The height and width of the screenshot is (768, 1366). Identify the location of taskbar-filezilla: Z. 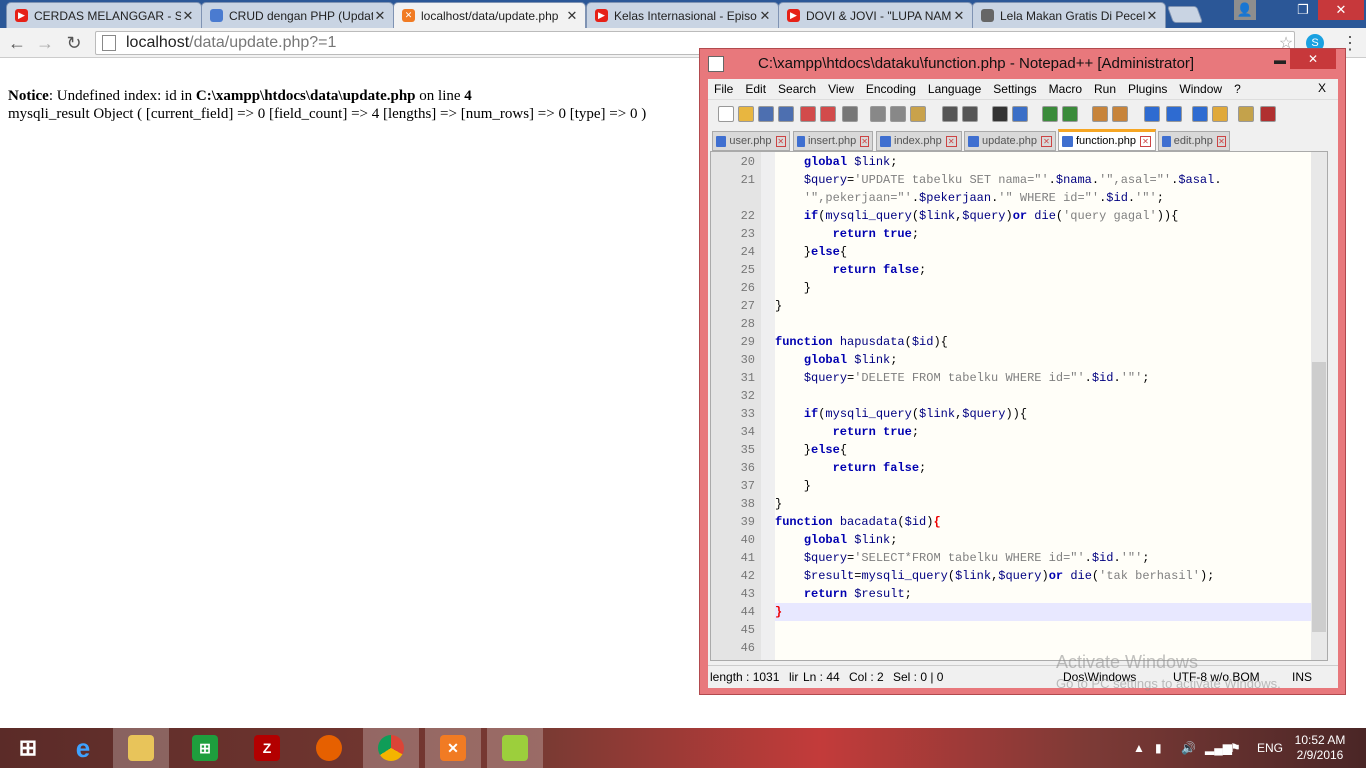
(267, 748).